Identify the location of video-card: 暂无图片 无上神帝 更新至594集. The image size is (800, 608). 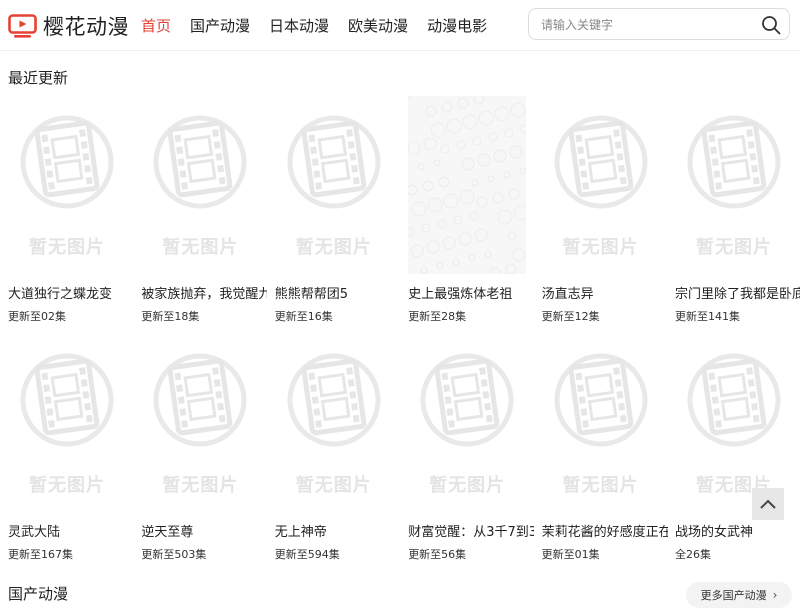
(333, 448).